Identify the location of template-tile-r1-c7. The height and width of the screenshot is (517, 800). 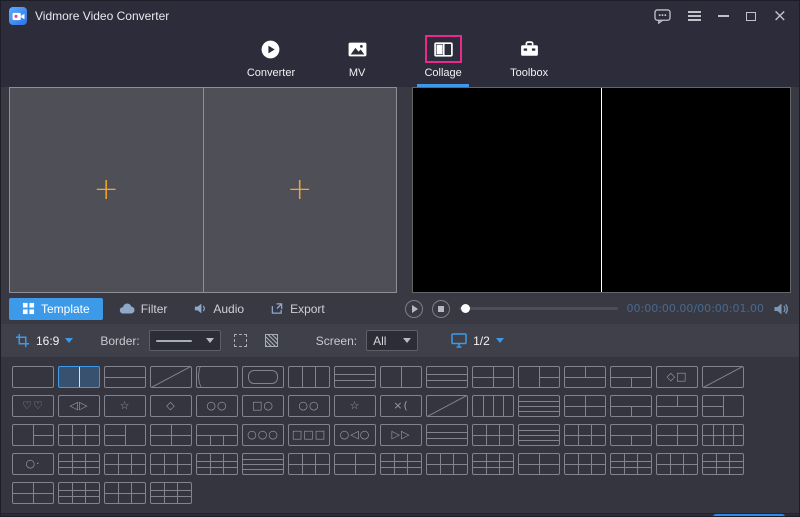
(309, 377).